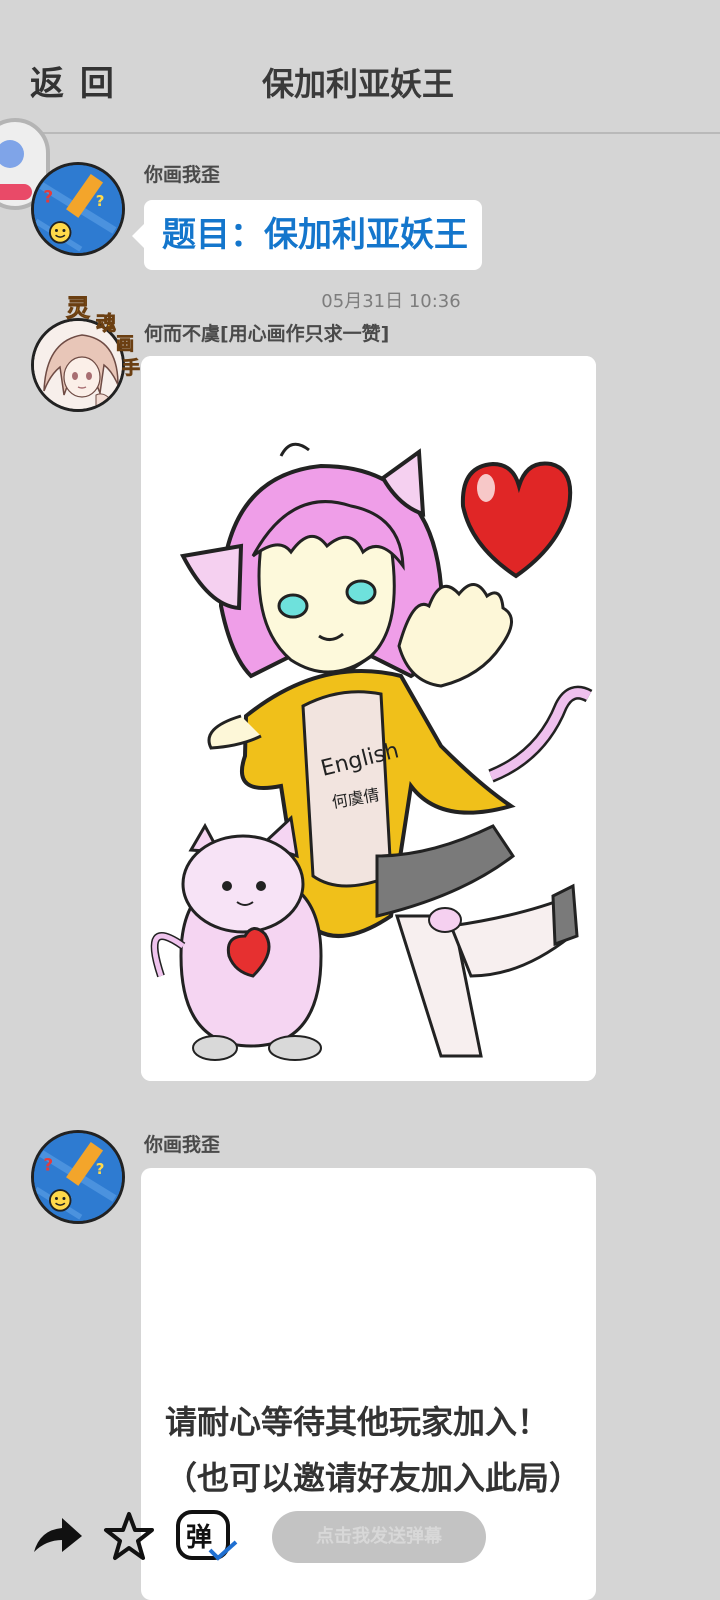 The image size is (720, 1600). What do you see at coordinates (125, 344) in the screenshot?
I see `svg-text: 画` at bounding box center [125, 344].